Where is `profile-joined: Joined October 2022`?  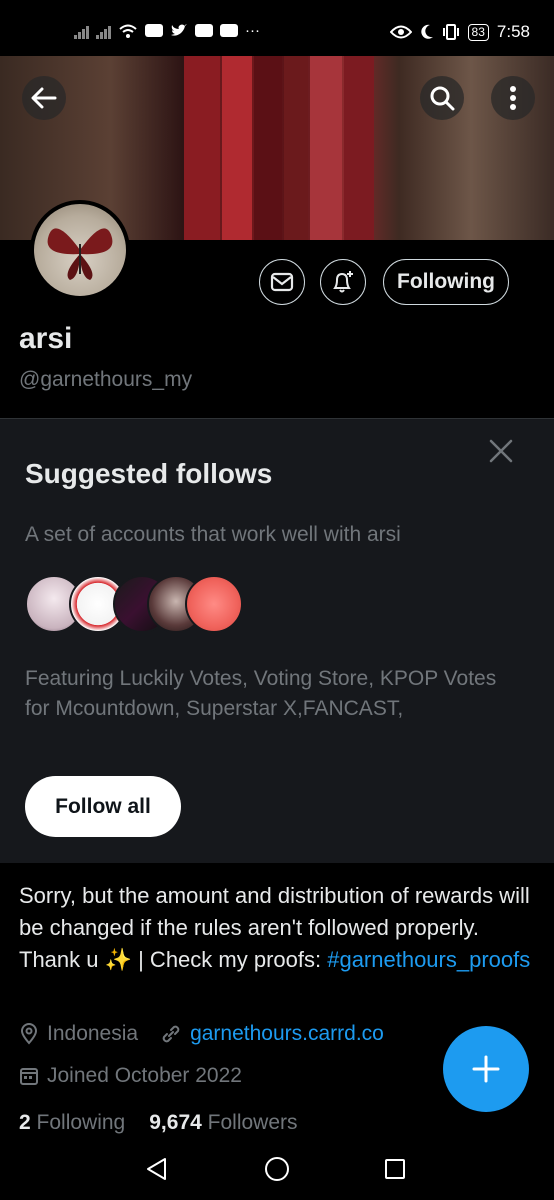 profile-joined: Joined October 2022 is located at coordinates (144, 1075).